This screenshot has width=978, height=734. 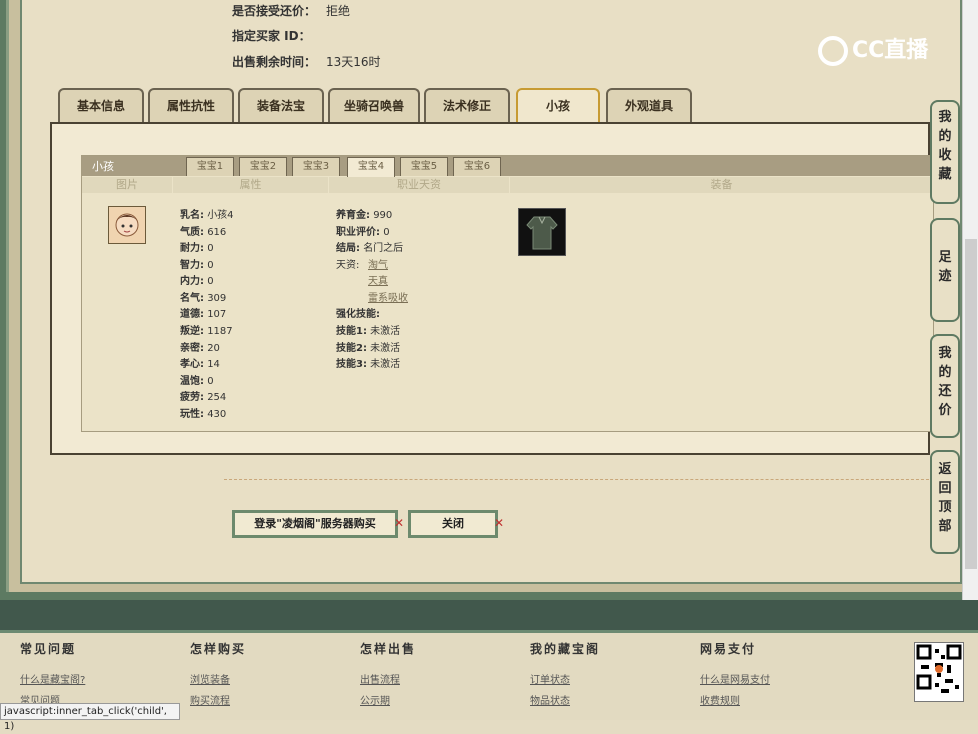 I want to click on accept-counteroffer-row: 是否接受还价： 拒绝, so click(x=291, y=10).